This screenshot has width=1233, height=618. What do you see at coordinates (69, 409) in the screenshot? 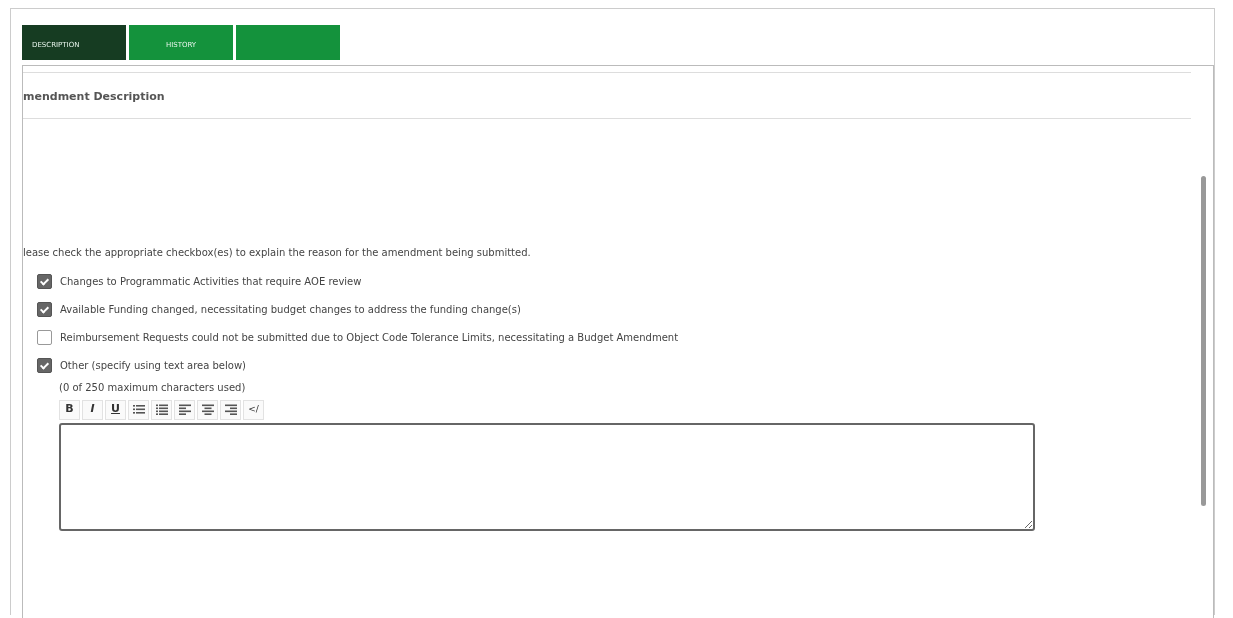
I see `bold-button: B` at bounding box center [69, 409].